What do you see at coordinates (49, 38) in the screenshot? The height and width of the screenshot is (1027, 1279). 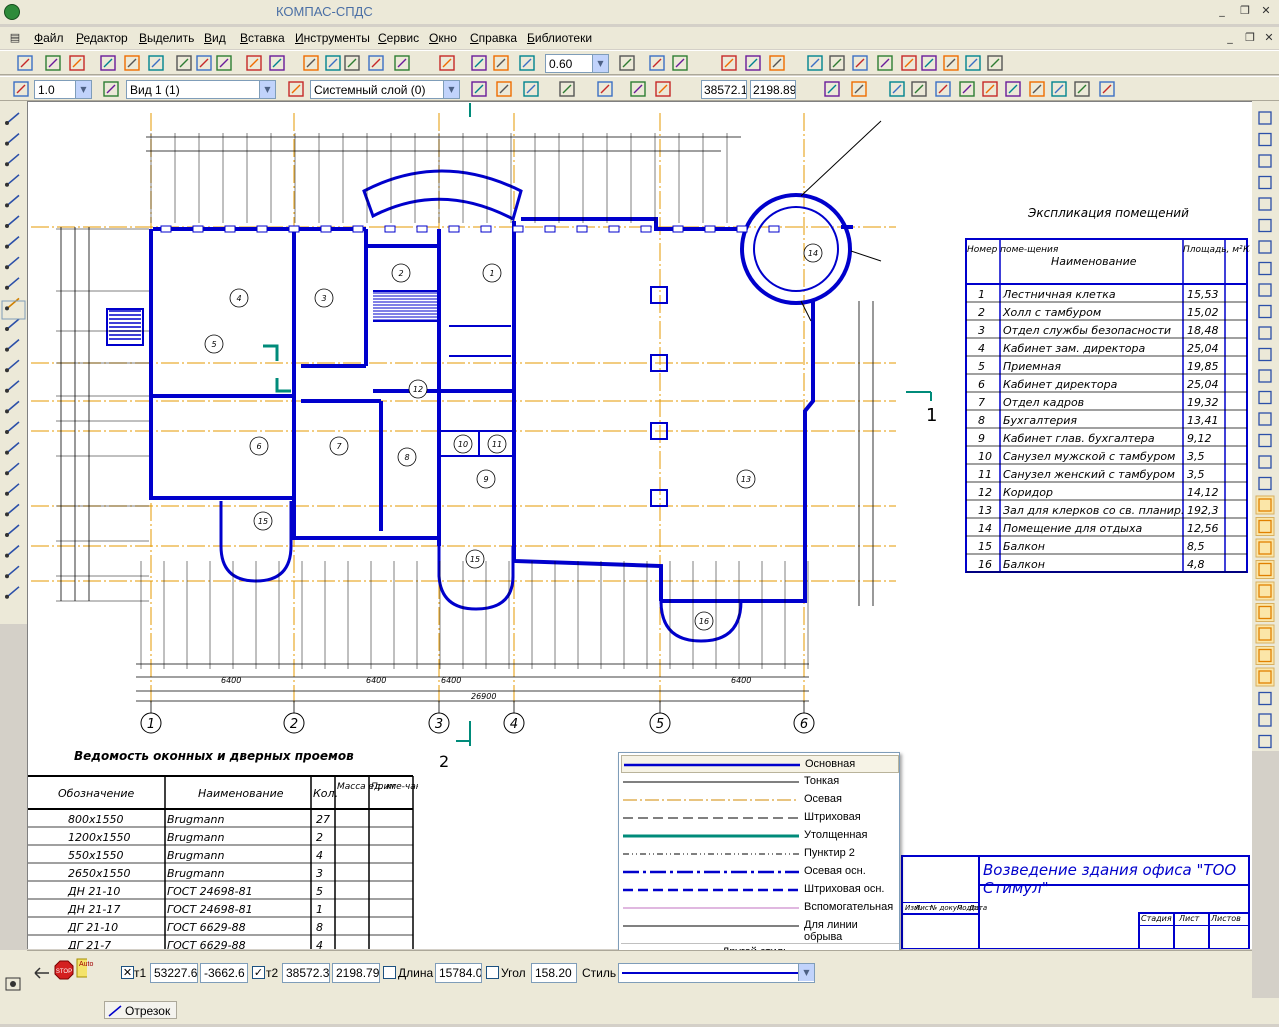 I see `menu-file: Файл` at bounding box center [49, 38].